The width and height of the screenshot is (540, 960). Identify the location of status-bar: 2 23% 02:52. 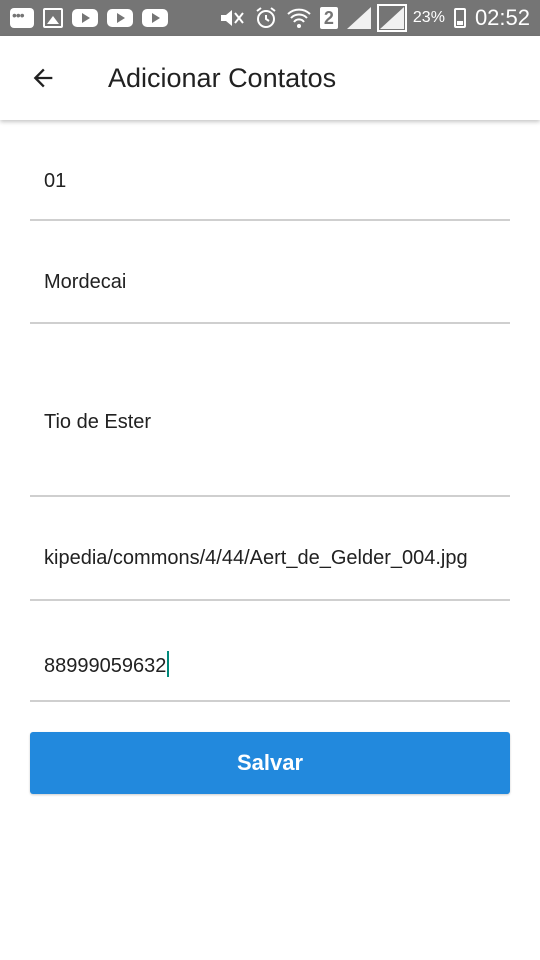
(270, 18).